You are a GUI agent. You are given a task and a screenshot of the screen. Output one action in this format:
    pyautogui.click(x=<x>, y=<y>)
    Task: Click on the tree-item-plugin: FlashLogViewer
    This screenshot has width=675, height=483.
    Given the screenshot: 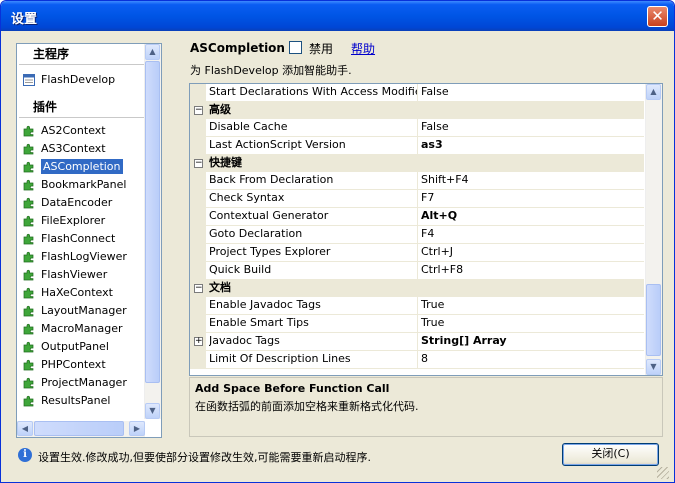 What is the action you would take?
    pyautogui.click(x=89, y=257)
    